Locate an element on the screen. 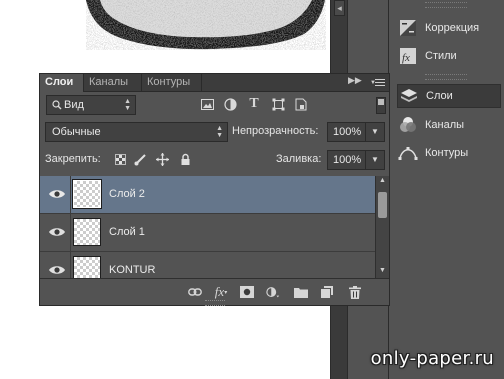 This screenshot has width=504, height=379. smart-object-filter-icon is located at coordinates (301, 104).